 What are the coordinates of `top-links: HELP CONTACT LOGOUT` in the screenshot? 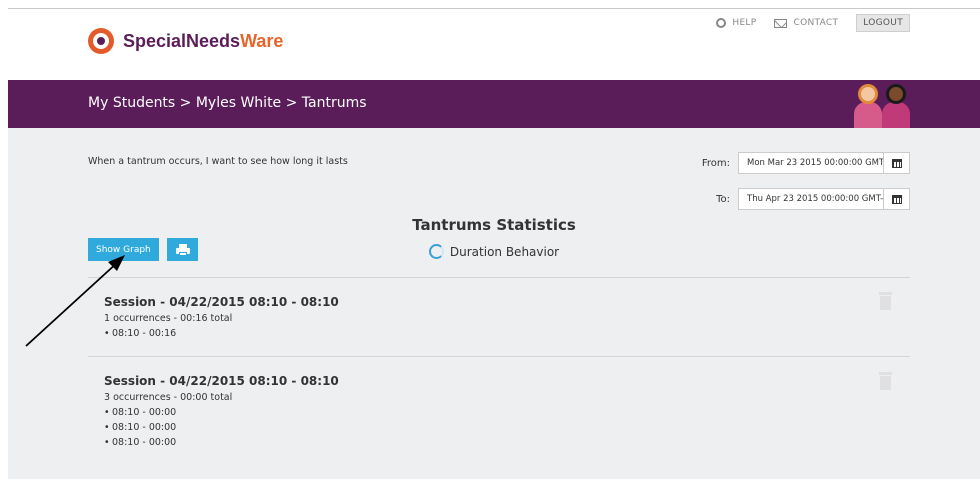 It's located at (804, 23).